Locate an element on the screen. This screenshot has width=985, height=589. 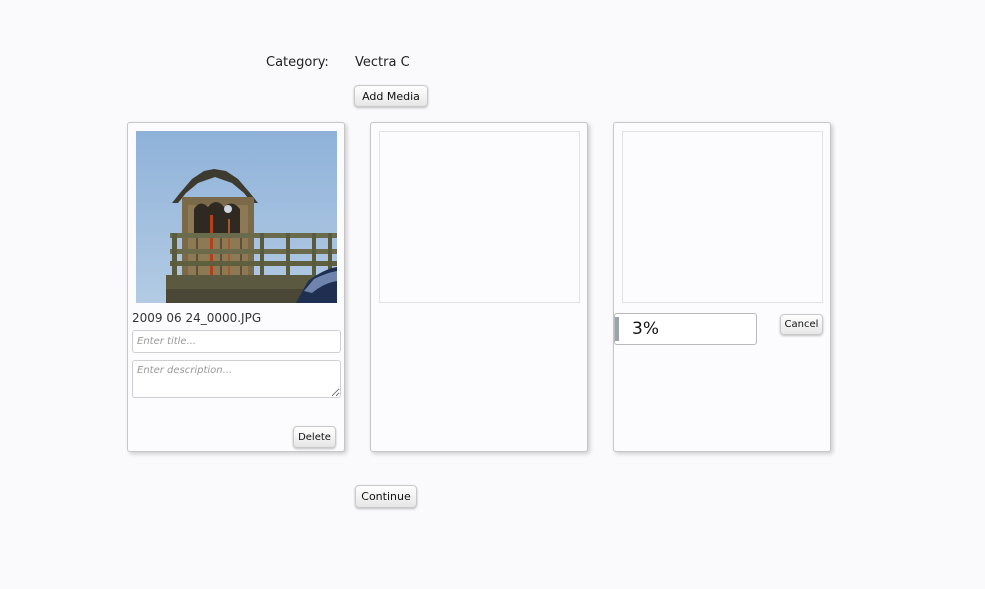
upload-progress-text: 3% is located at coordinates (645, 329).